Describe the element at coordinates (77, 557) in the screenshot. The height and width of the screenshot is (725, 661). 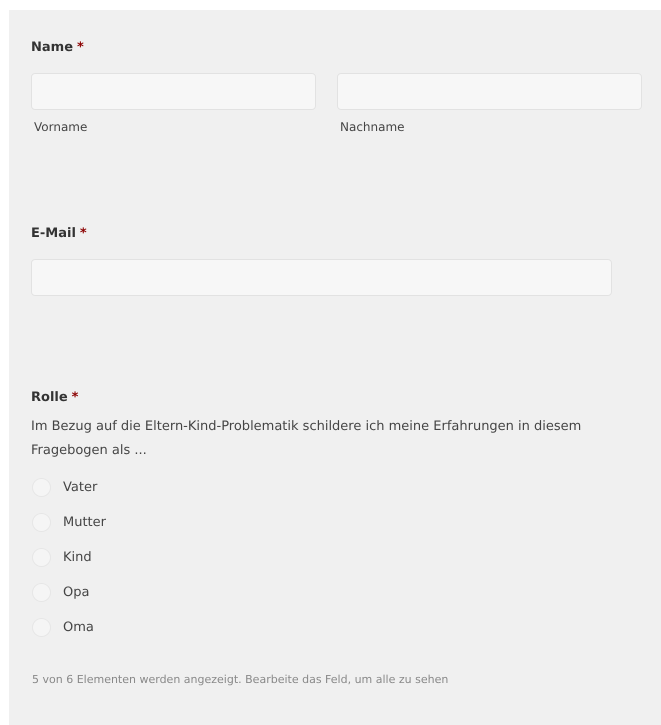
I see `option-label: Kind` at that location.